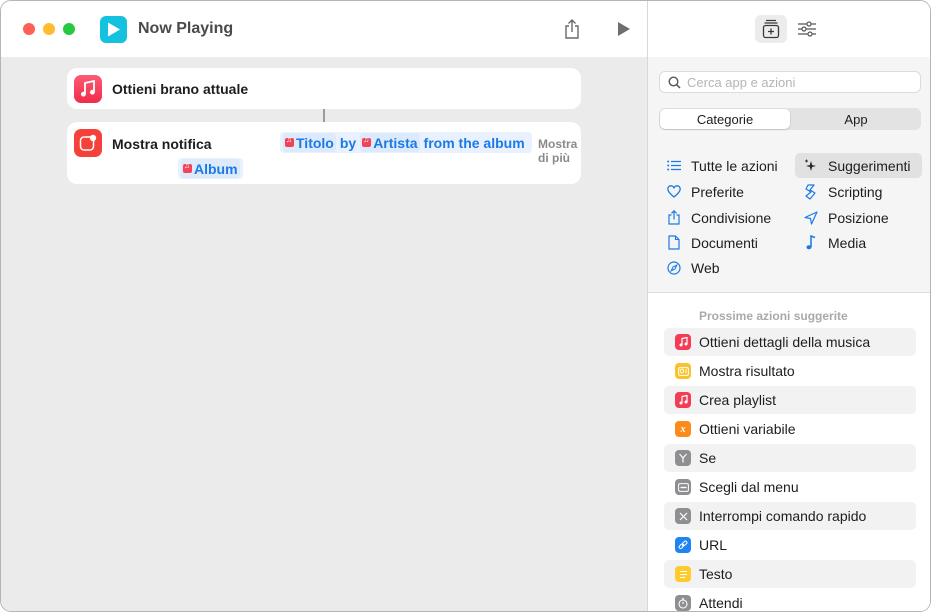 This screenshot has height=612, width=931. I want to click on branch-icon, so click(683, 458).